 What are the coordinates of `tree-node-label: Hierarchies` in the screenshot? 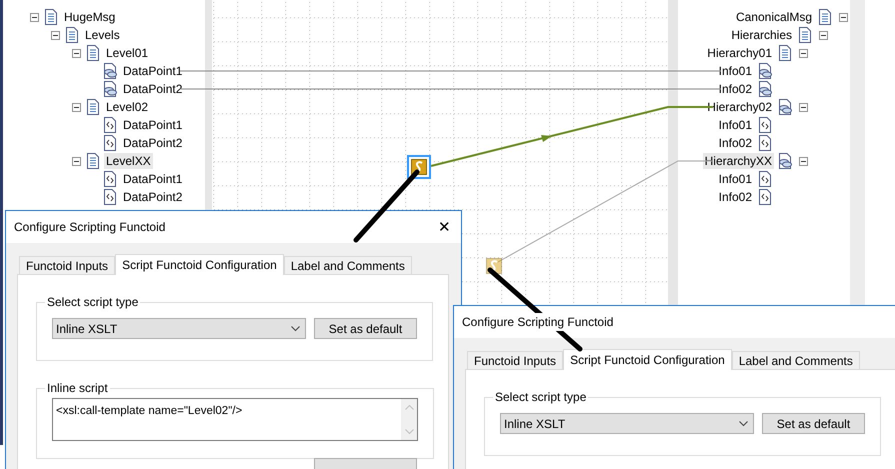 It's located at (761, 35).